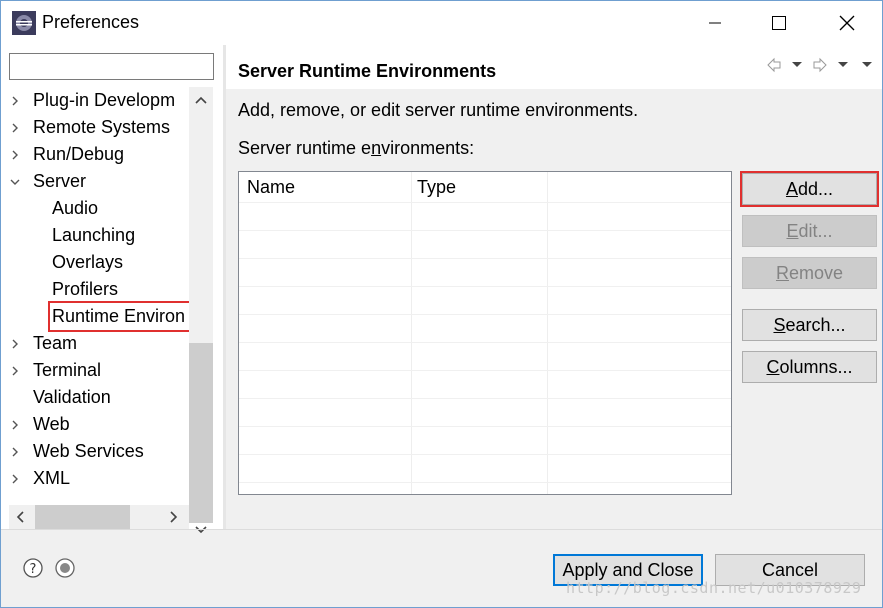 The height and width of the screenshot is (608, 883). Describe the element at coordinates (60, 181) in the screenshot. I see `tree-item-label: Server` at that location.